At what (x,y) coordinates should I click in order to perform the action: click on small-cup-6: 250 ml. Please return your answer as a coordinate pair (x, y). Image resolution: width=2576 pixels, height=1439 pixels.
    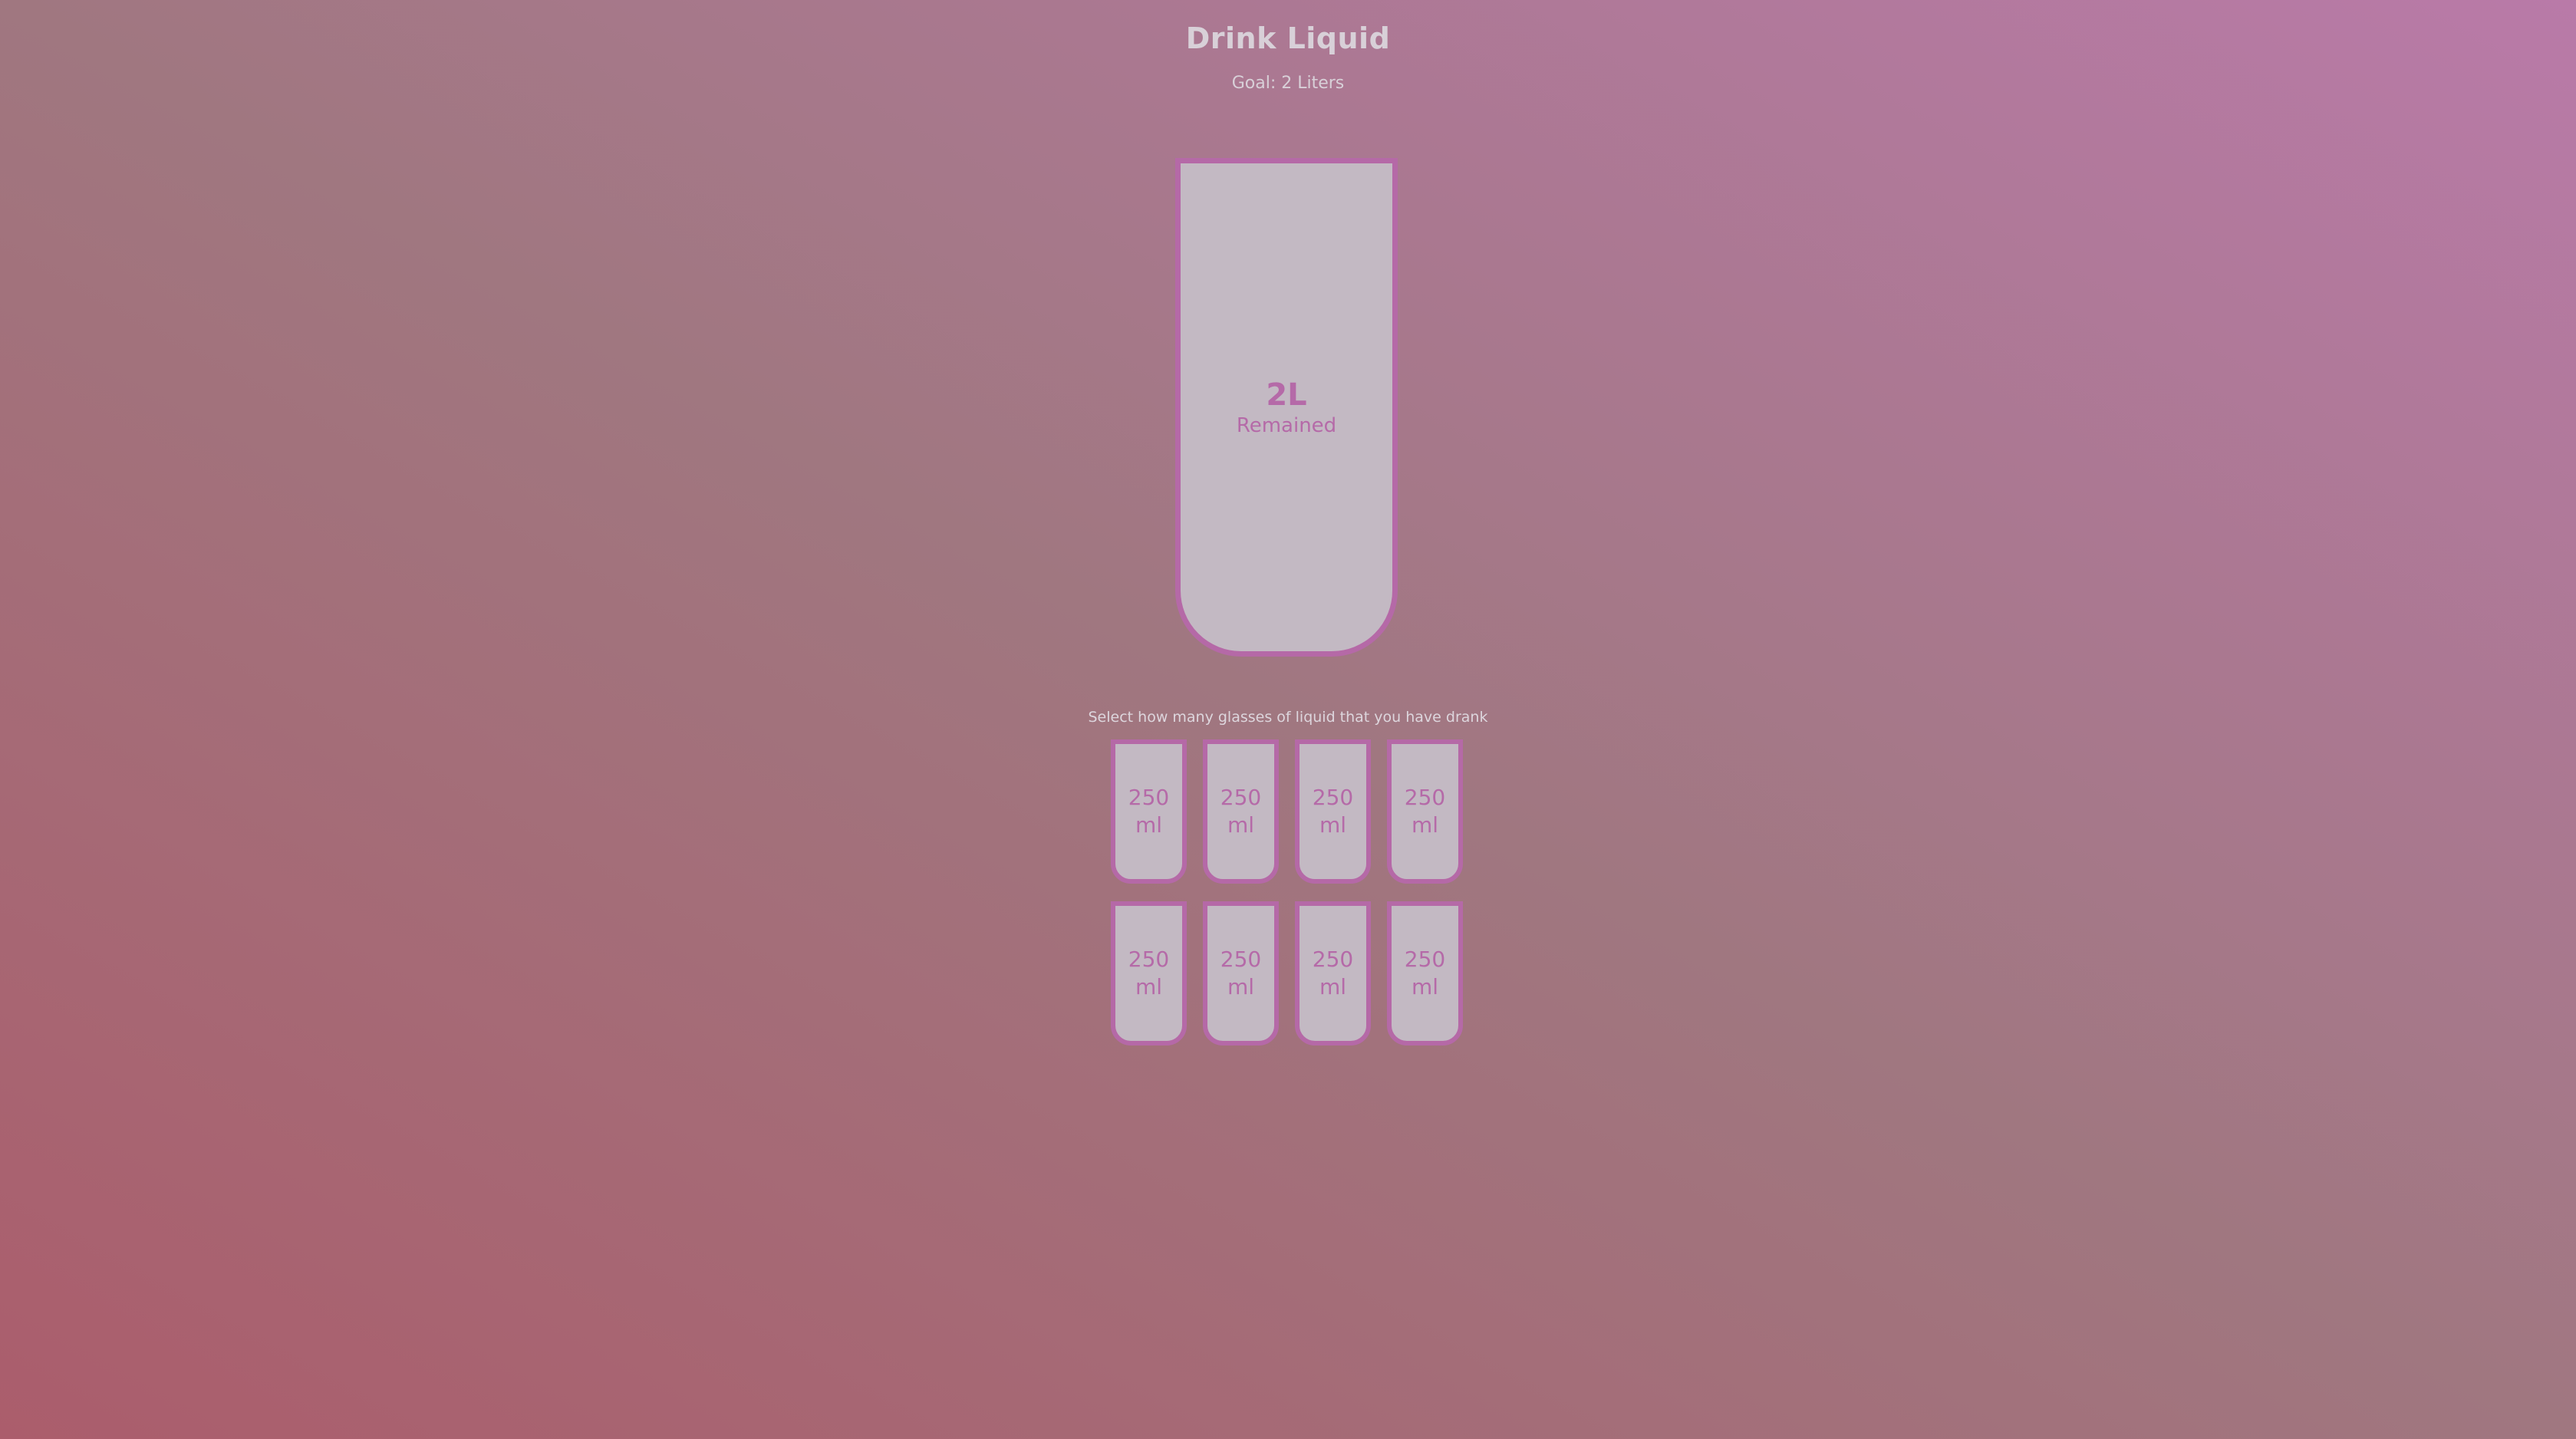
    Looking at the image, I should click on (1241, 973).